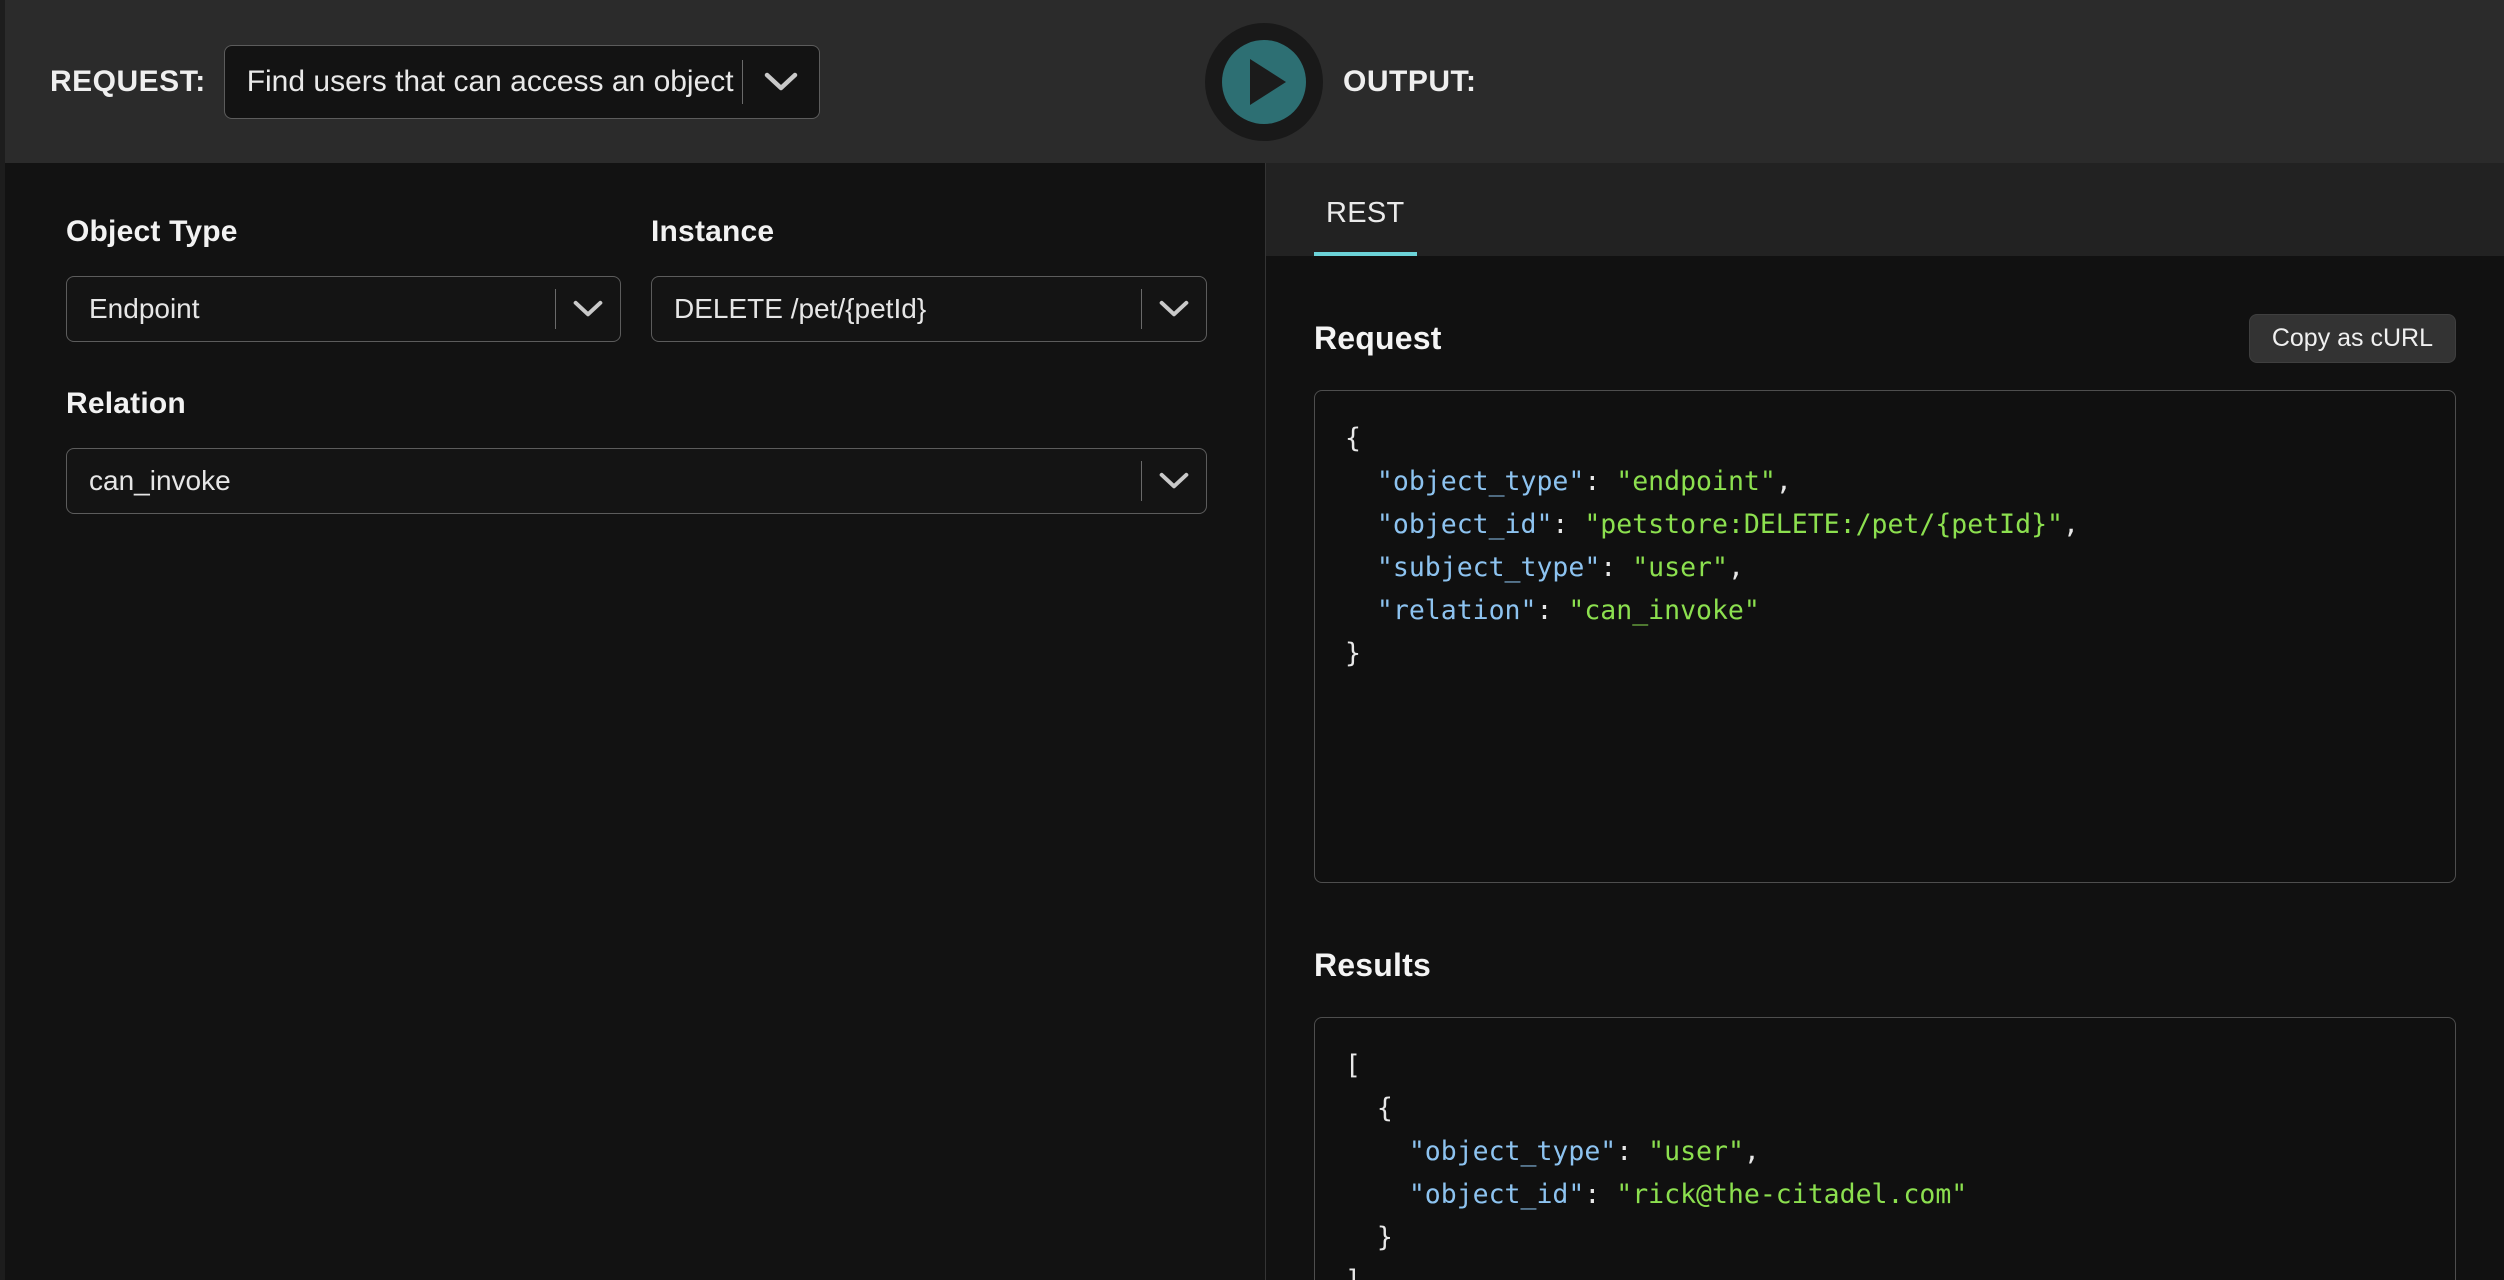  What do you see at coordinates (2352, 338) in the screenshot?
I see `copy-as-curl-button: Copy as cURL` at bounding box center [2352, 338].